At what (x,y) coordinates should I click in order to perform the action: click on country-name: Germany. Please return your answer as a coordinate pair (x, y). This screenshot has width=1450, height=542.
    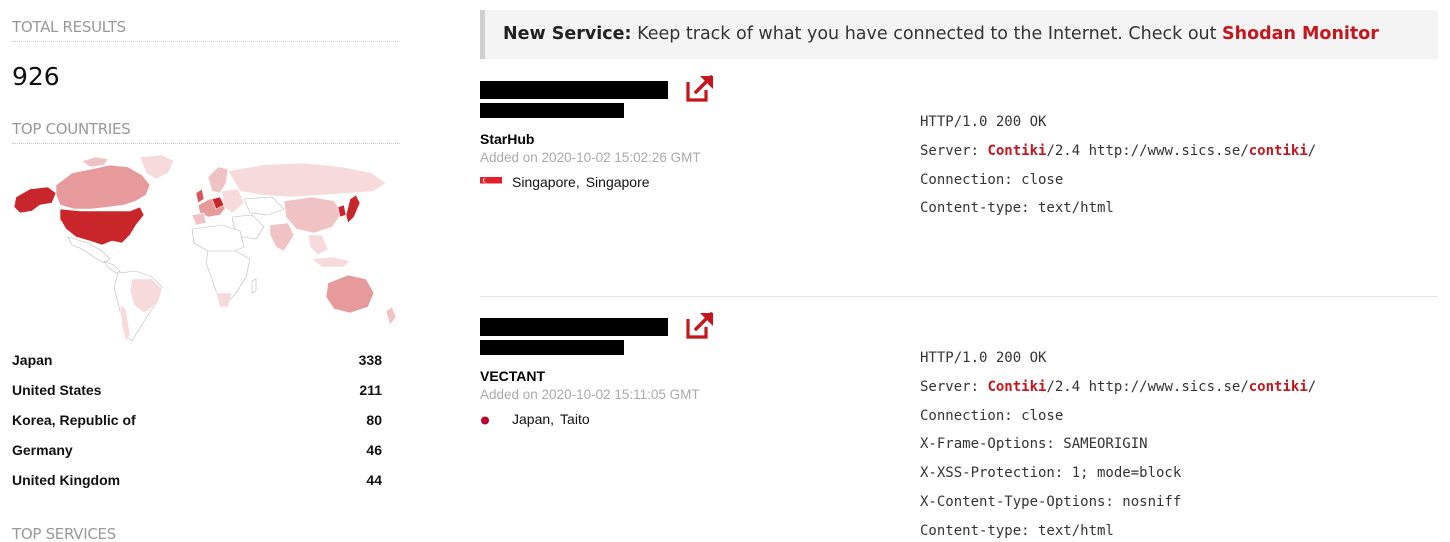
    Looking at the image, I should click on (42, 450).